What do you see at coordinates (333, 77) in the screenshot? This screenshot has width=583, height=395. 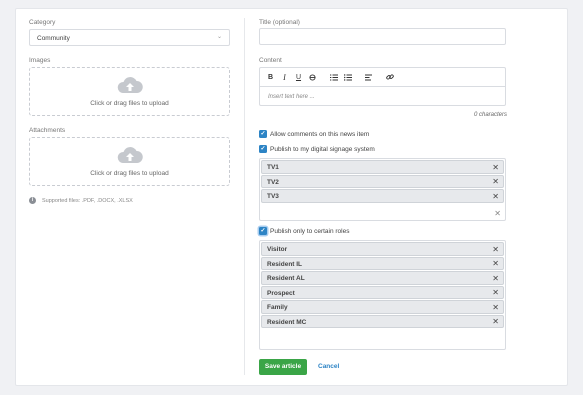 I see `ordered-list-icon` at bounding box center [333, 77].